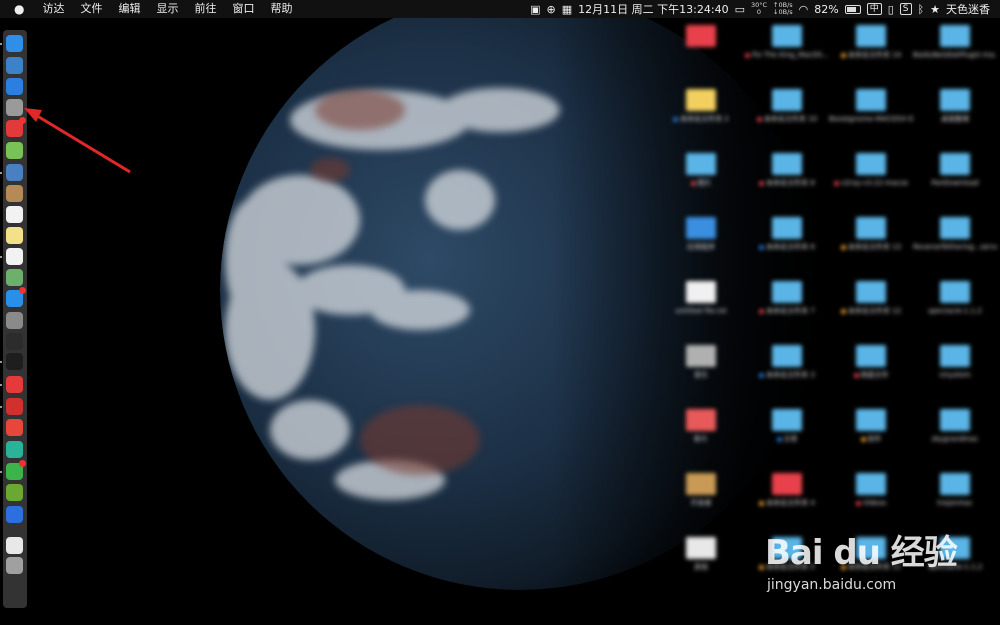 The image size is (1000, 625). Describe the element at coordinates (205, 9) in the screenshot. I see `menu-go: 前往` at that location.